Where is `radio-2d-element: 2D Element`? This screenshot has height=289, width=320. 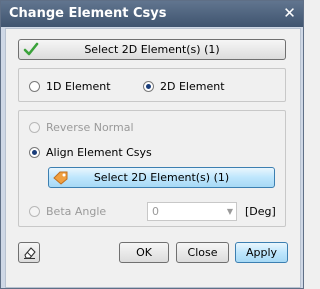 radio-2d-element: 2D Element is located at coordinates (184, 87).